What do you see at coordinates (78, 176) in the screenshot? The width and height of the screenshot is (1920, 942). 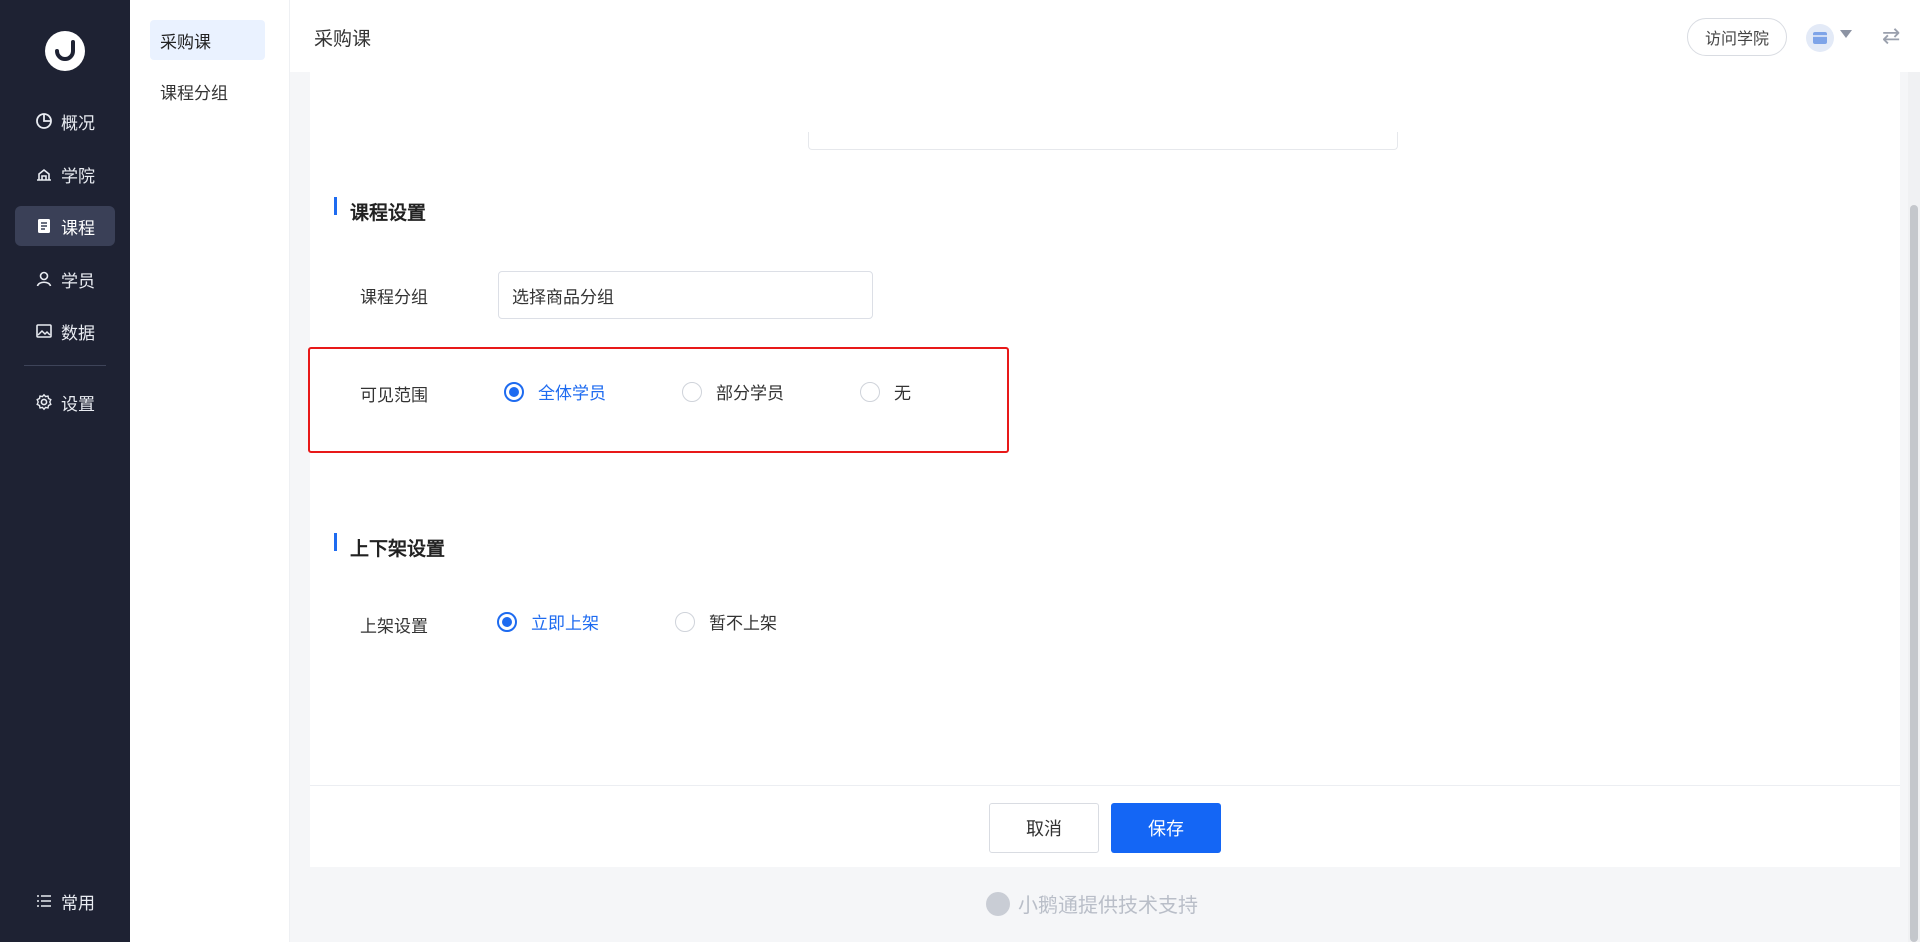 I see `nav-item-label: 学院` at bounding box center [78, 176].